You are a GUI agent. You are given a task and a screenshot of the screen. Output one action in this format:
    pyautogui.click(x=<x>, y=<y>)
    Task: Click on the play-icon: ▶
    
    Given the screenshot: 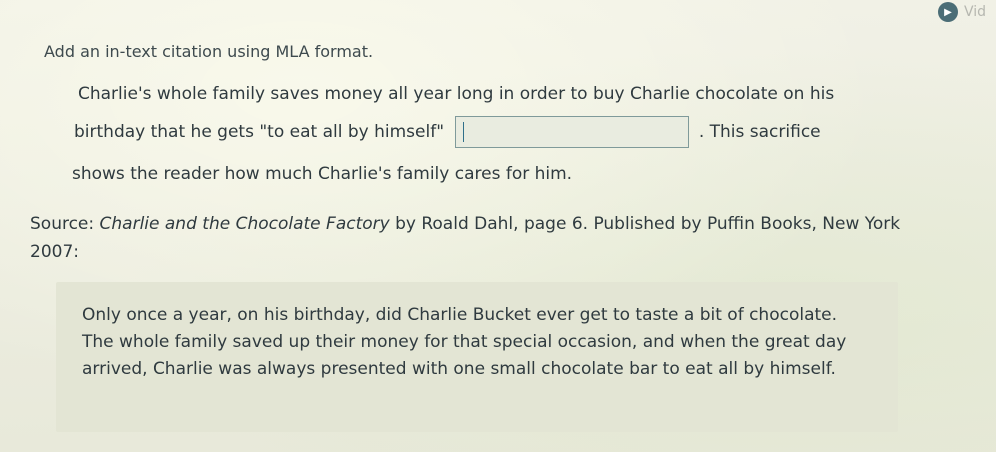 What is the action you would take?
    pyautogui.click(x=948, y=12)
    